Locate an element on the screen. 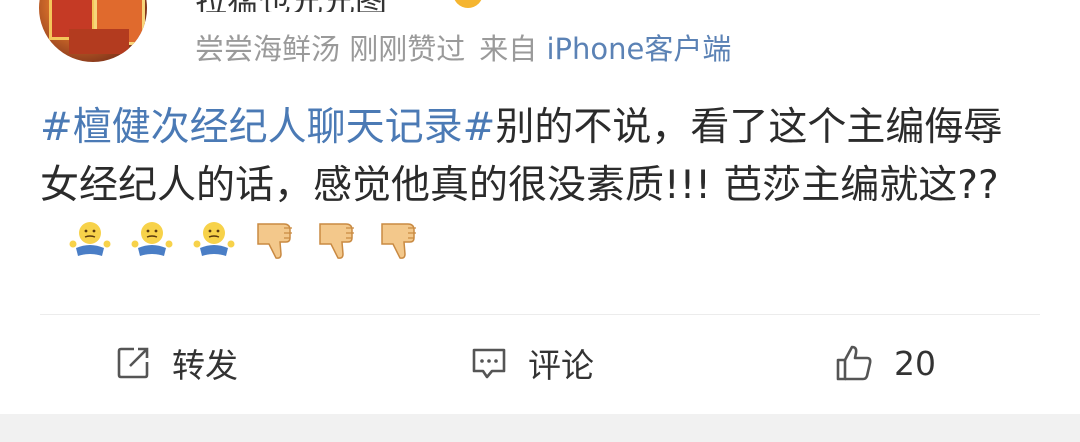 Image resolution: width=1080 pixels, height=442 pixels. username: 拉猛也兄兄图 is located at coordinates (291, 6).